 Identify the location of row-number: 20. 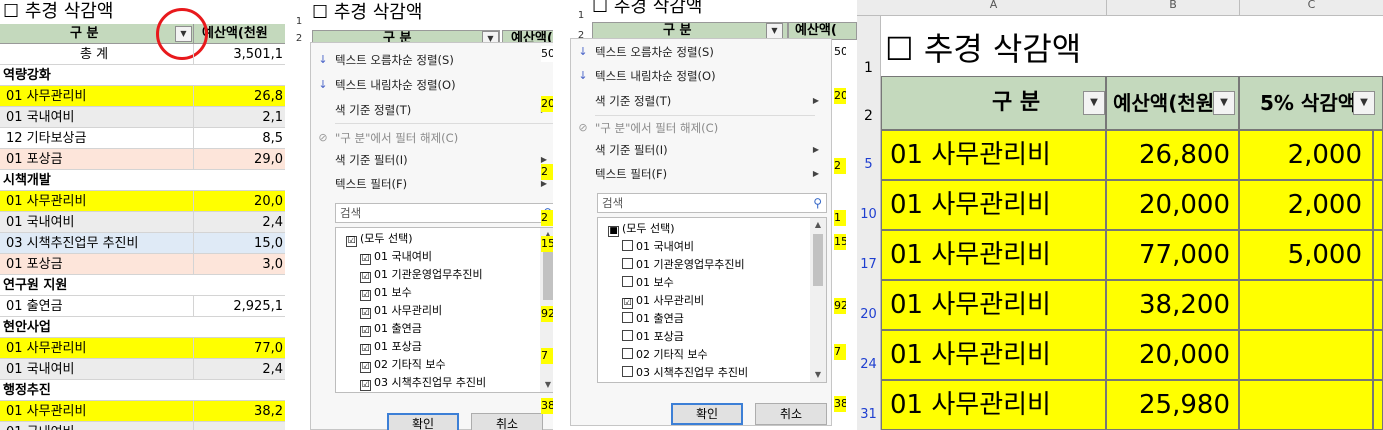
(869, 305).